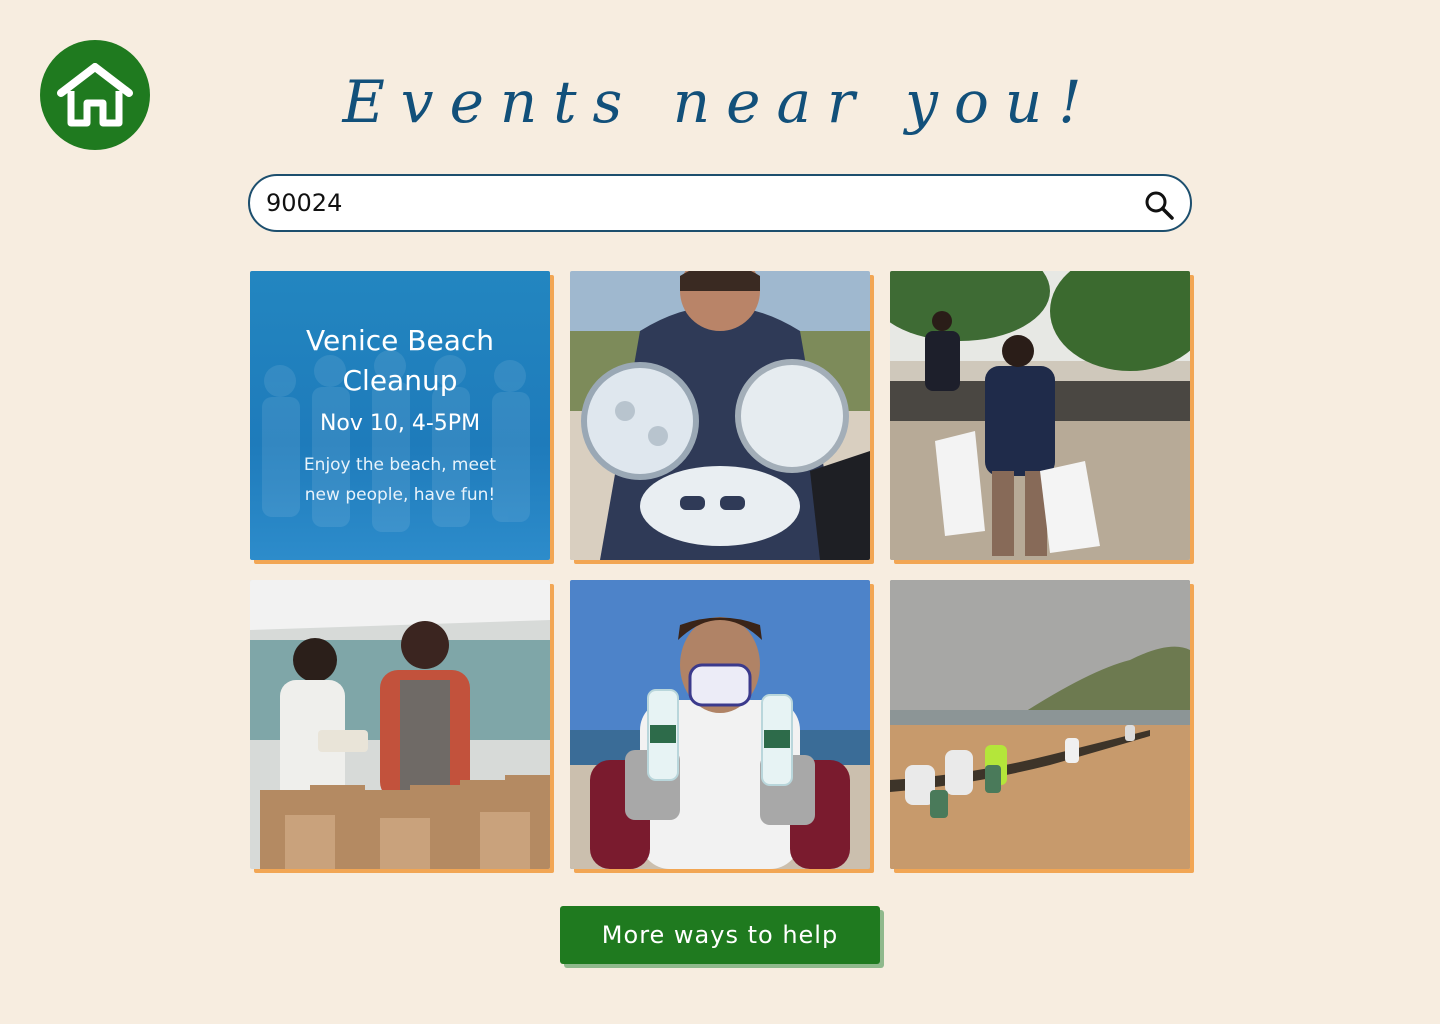 Image resolution: width=1440 pixels, height=1024 pixels. I want to click on search-bar, so click(720, 203).